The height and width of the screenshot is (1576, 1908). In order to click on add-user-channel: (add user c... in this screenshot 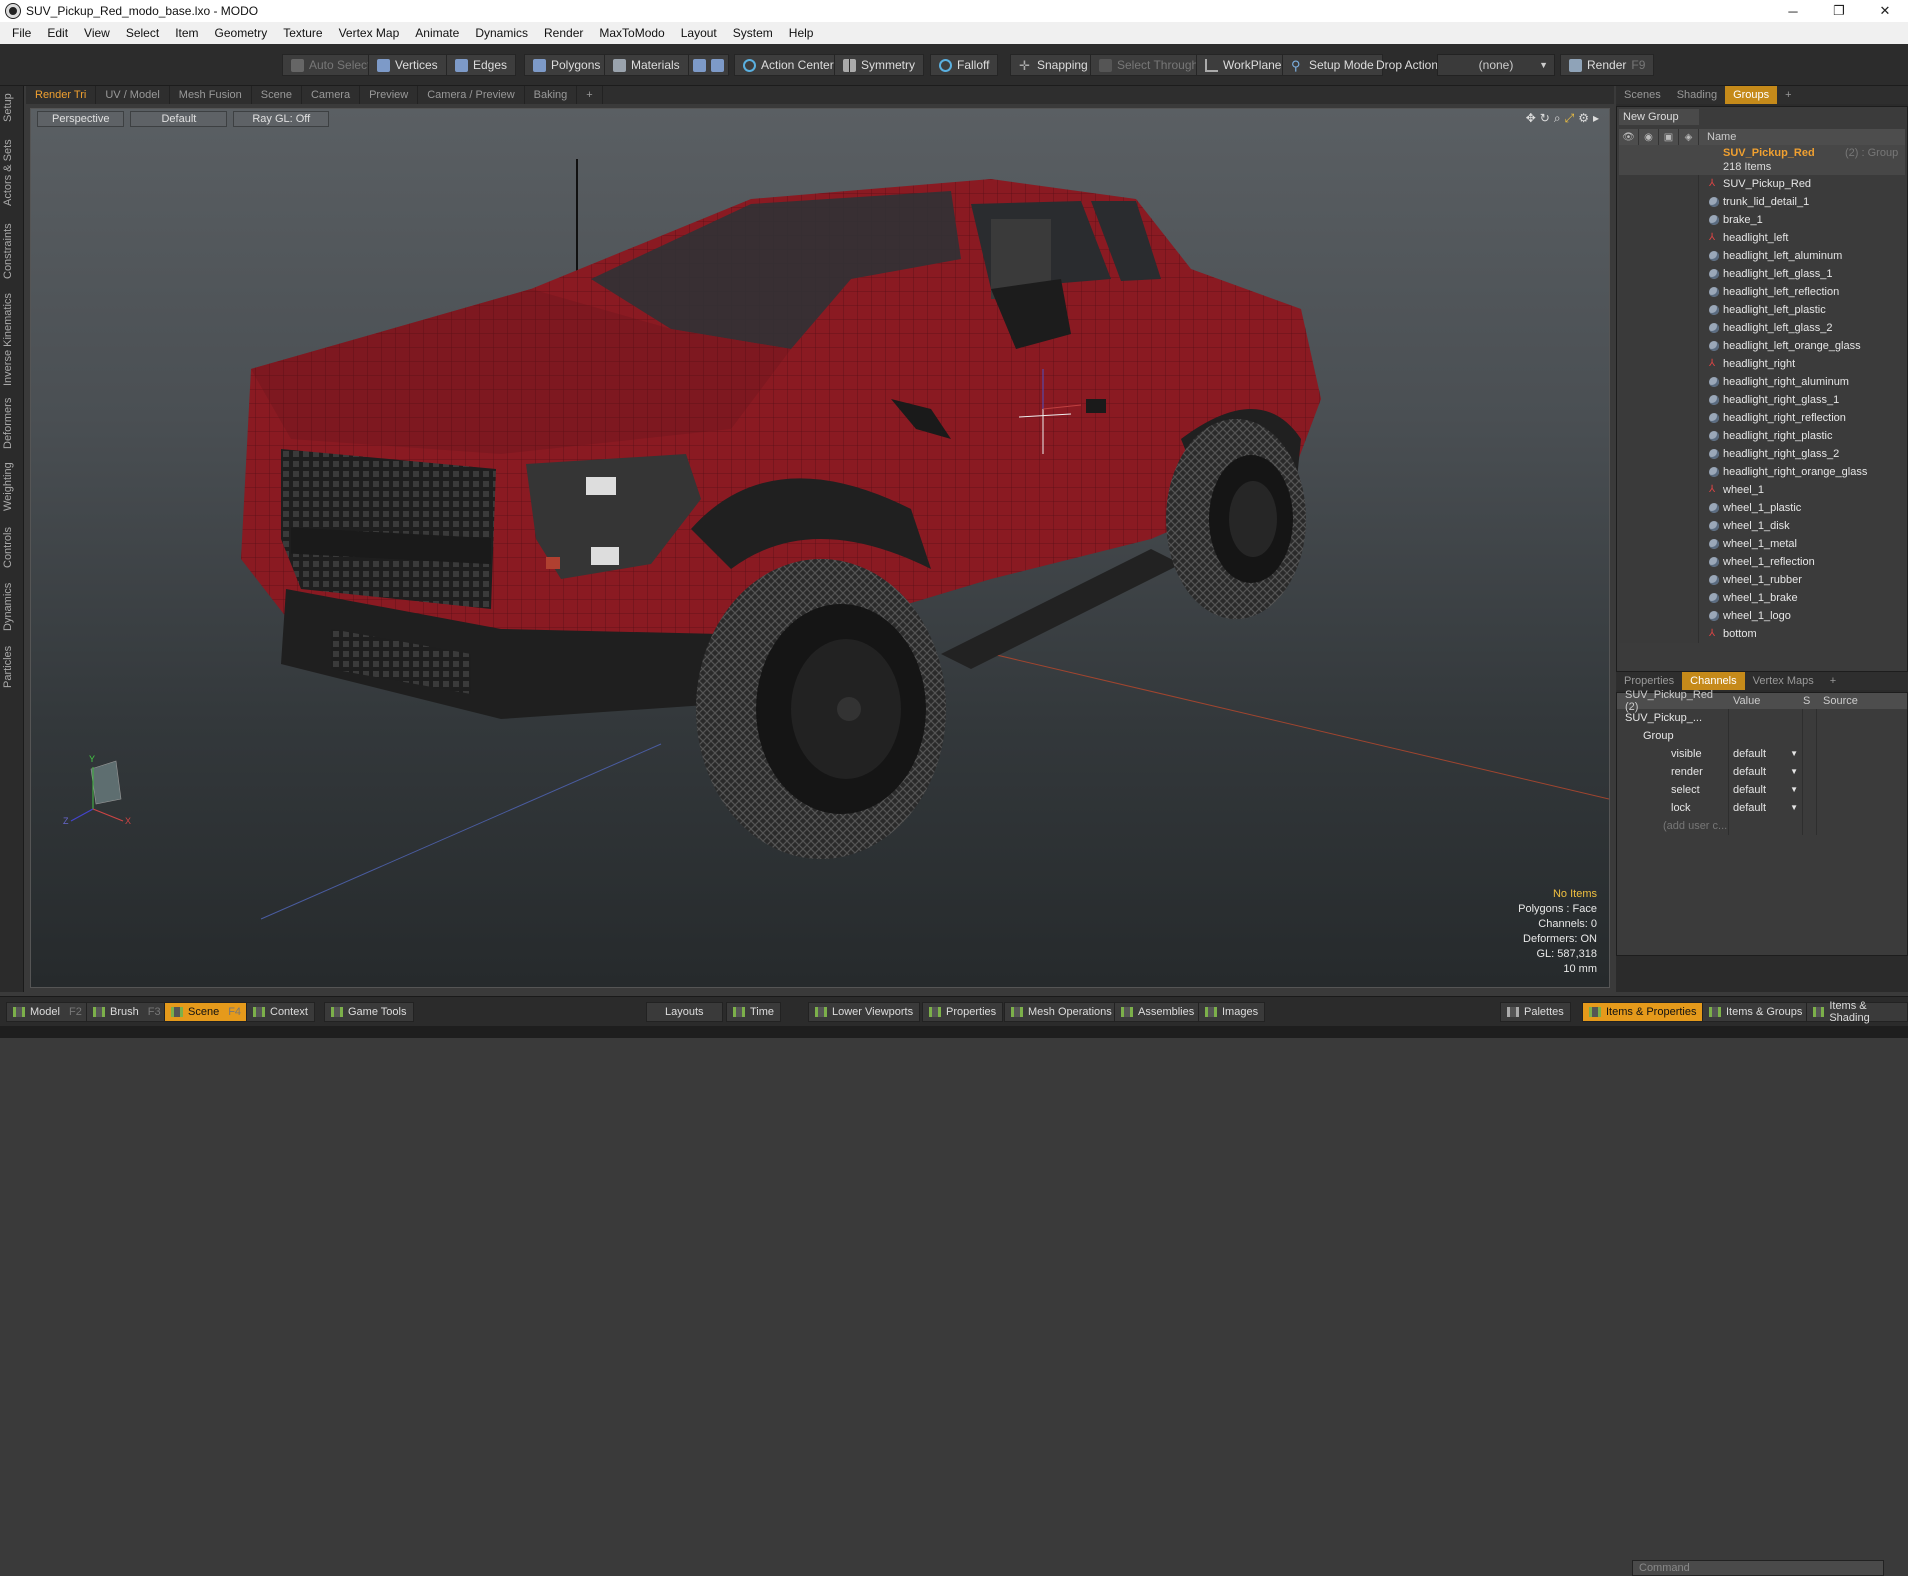, I will do `click(1762, 826)`.